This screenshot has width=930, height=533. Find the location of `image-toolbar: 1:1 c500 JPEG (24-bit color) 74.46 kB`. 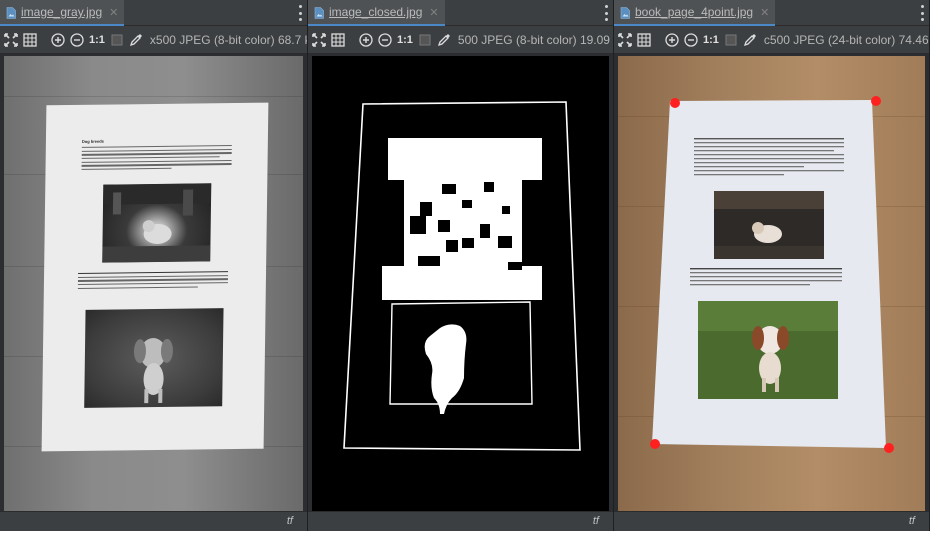

image-toolbar: 1:1 c500 JPEG (24-bit color) 74.46 kB is located at coordinates (771, 40).